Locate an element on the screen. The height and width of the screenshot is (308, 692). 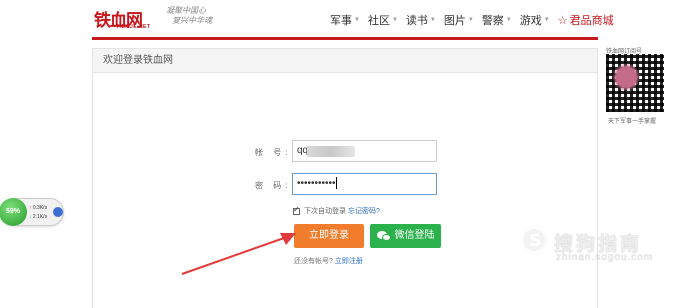
panel-title: 欢迎登录铁血网 is located at coordinates (345, 61).